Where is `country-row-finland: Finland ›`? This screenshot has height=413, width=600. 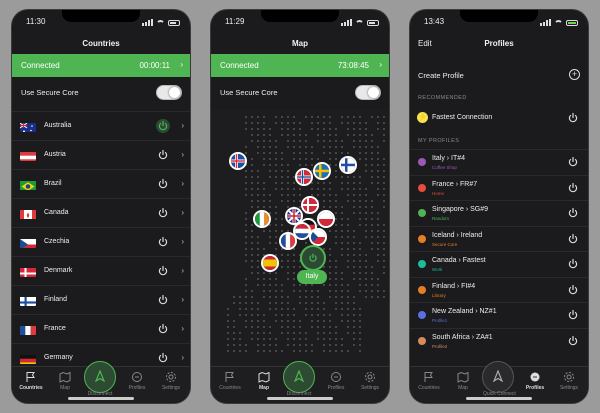
country-row-finland: Finland › is located at coordinates (101, 299).